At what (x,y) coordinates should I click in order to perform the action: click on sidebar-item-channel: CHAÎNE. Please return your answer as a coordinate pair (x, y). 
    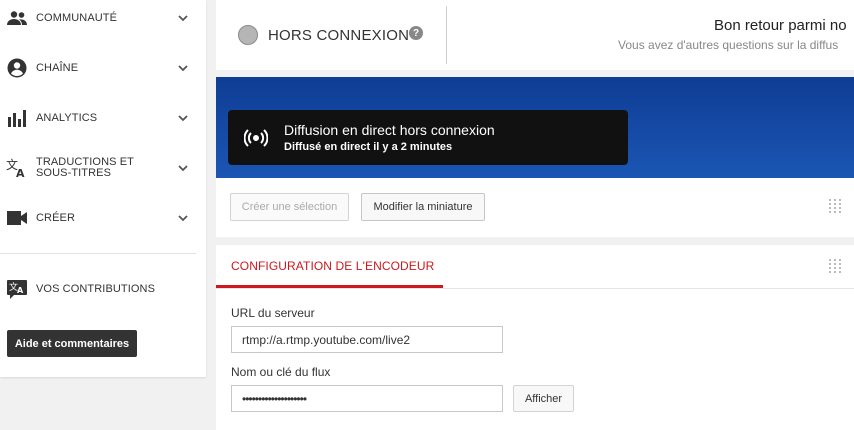
    Looking at the image, I should click on (103, 68).